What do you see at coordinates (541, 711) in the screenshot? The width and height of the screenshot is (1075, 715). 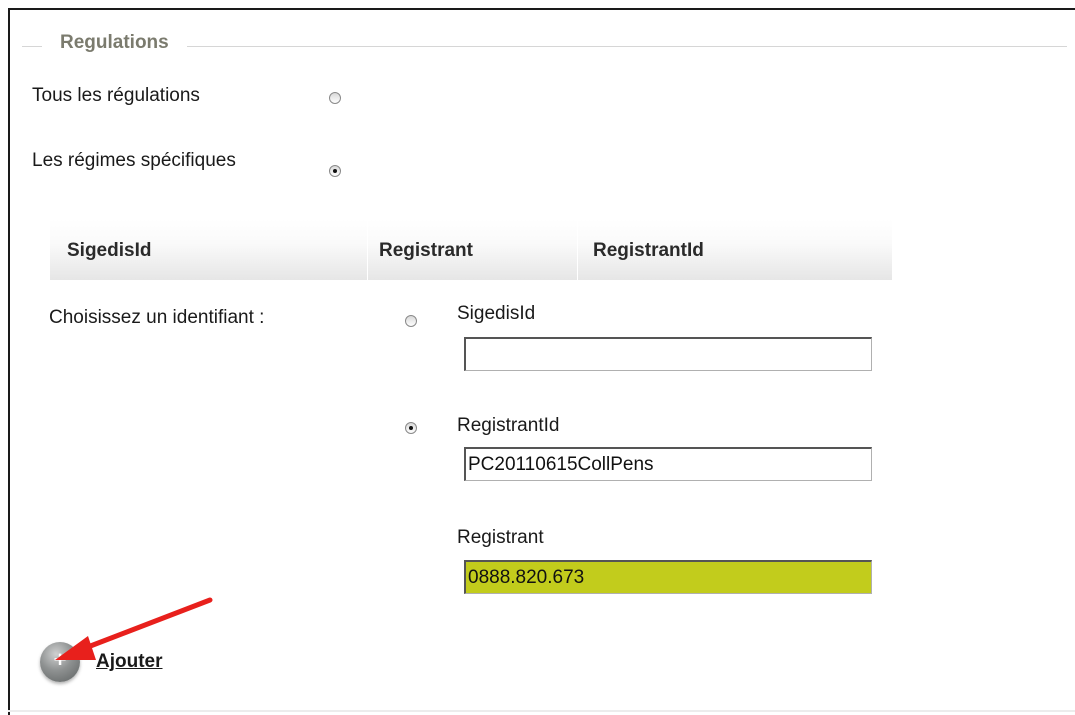 I see `bottom-border` at bounding box center [541, 711].